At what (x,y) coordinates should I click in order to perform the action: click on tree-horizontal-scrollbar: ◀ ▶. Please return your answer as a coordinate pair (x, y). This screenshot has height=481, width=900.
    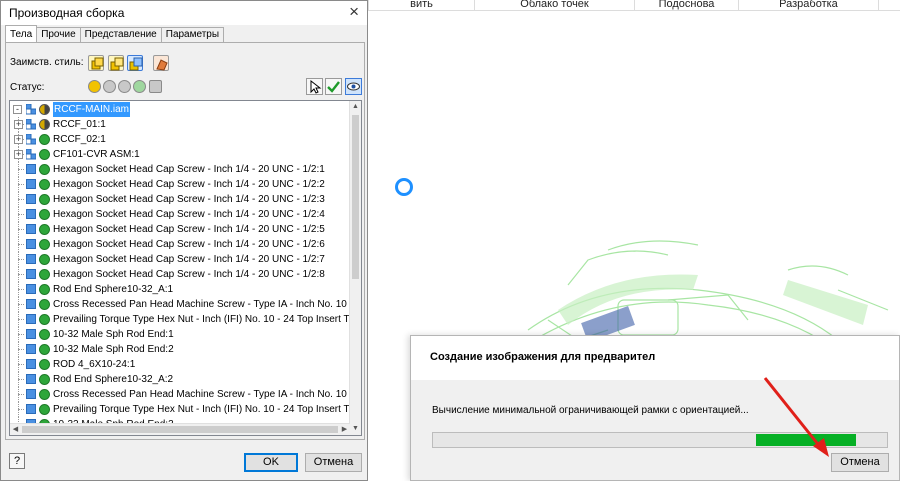
    Looking at the image, I should click on (180, 429).